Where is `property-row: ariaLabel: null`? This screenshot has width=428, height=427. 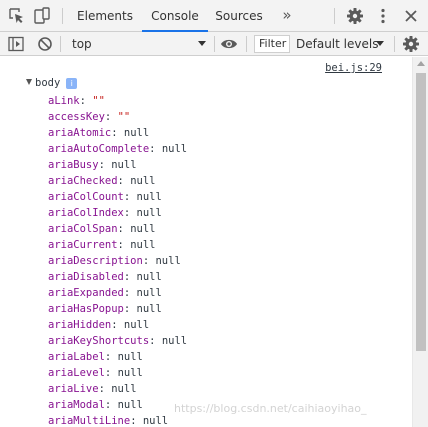 property-row: ariaLabel: null is located at coordinates (117, 357).